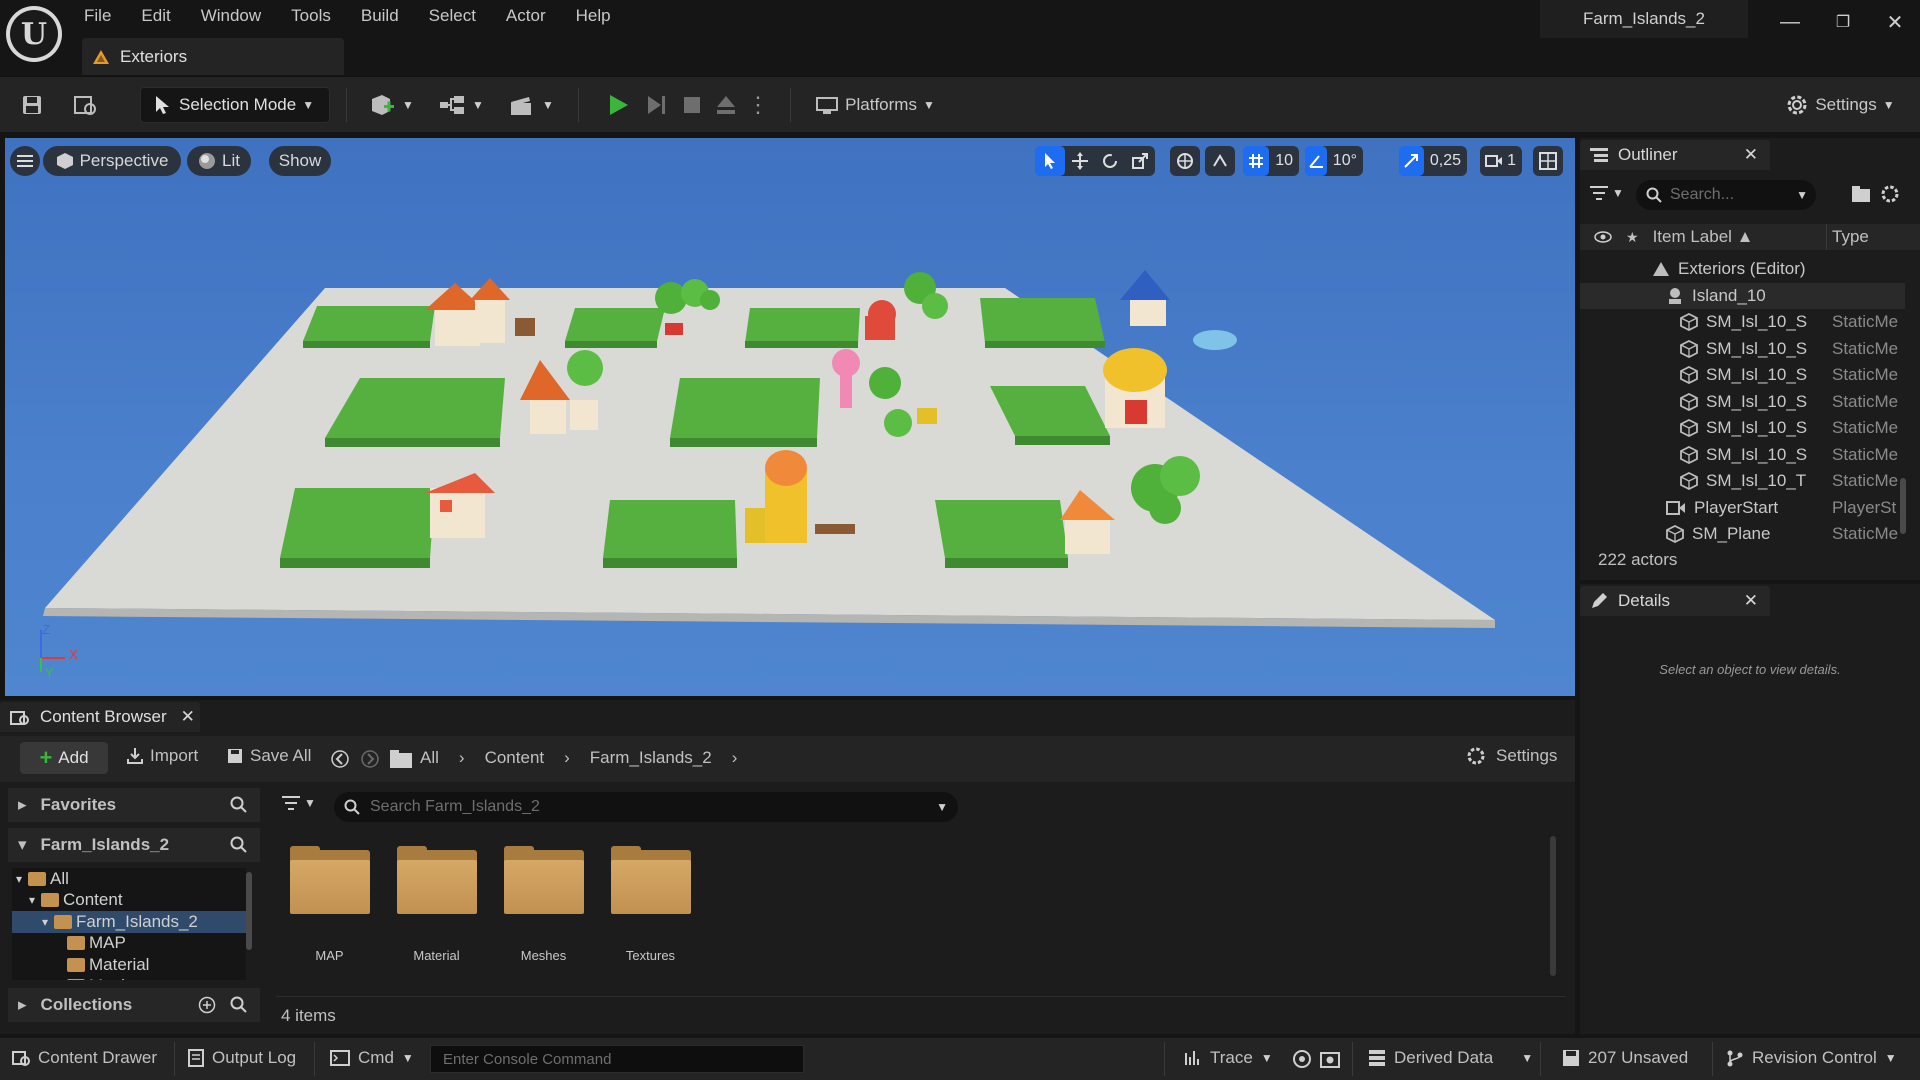  Describe the element at coordinates (1847, 237) in the screenshot. I see `col-type: Type` at that location.